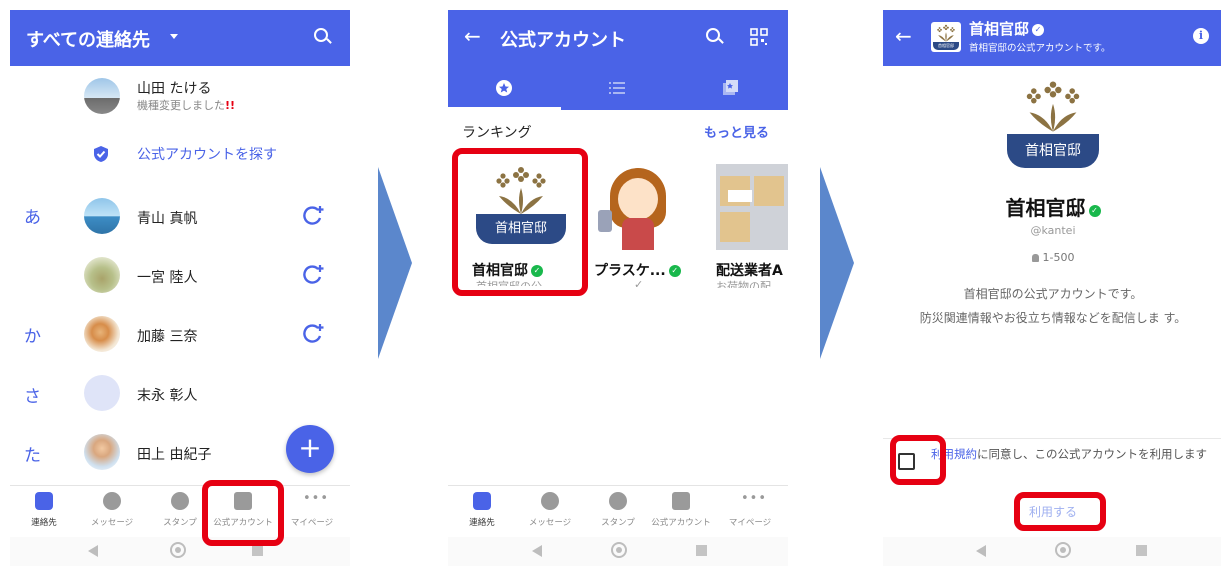 The image size is (1221, 566). I want to click on tab-list, so click(617, 88).